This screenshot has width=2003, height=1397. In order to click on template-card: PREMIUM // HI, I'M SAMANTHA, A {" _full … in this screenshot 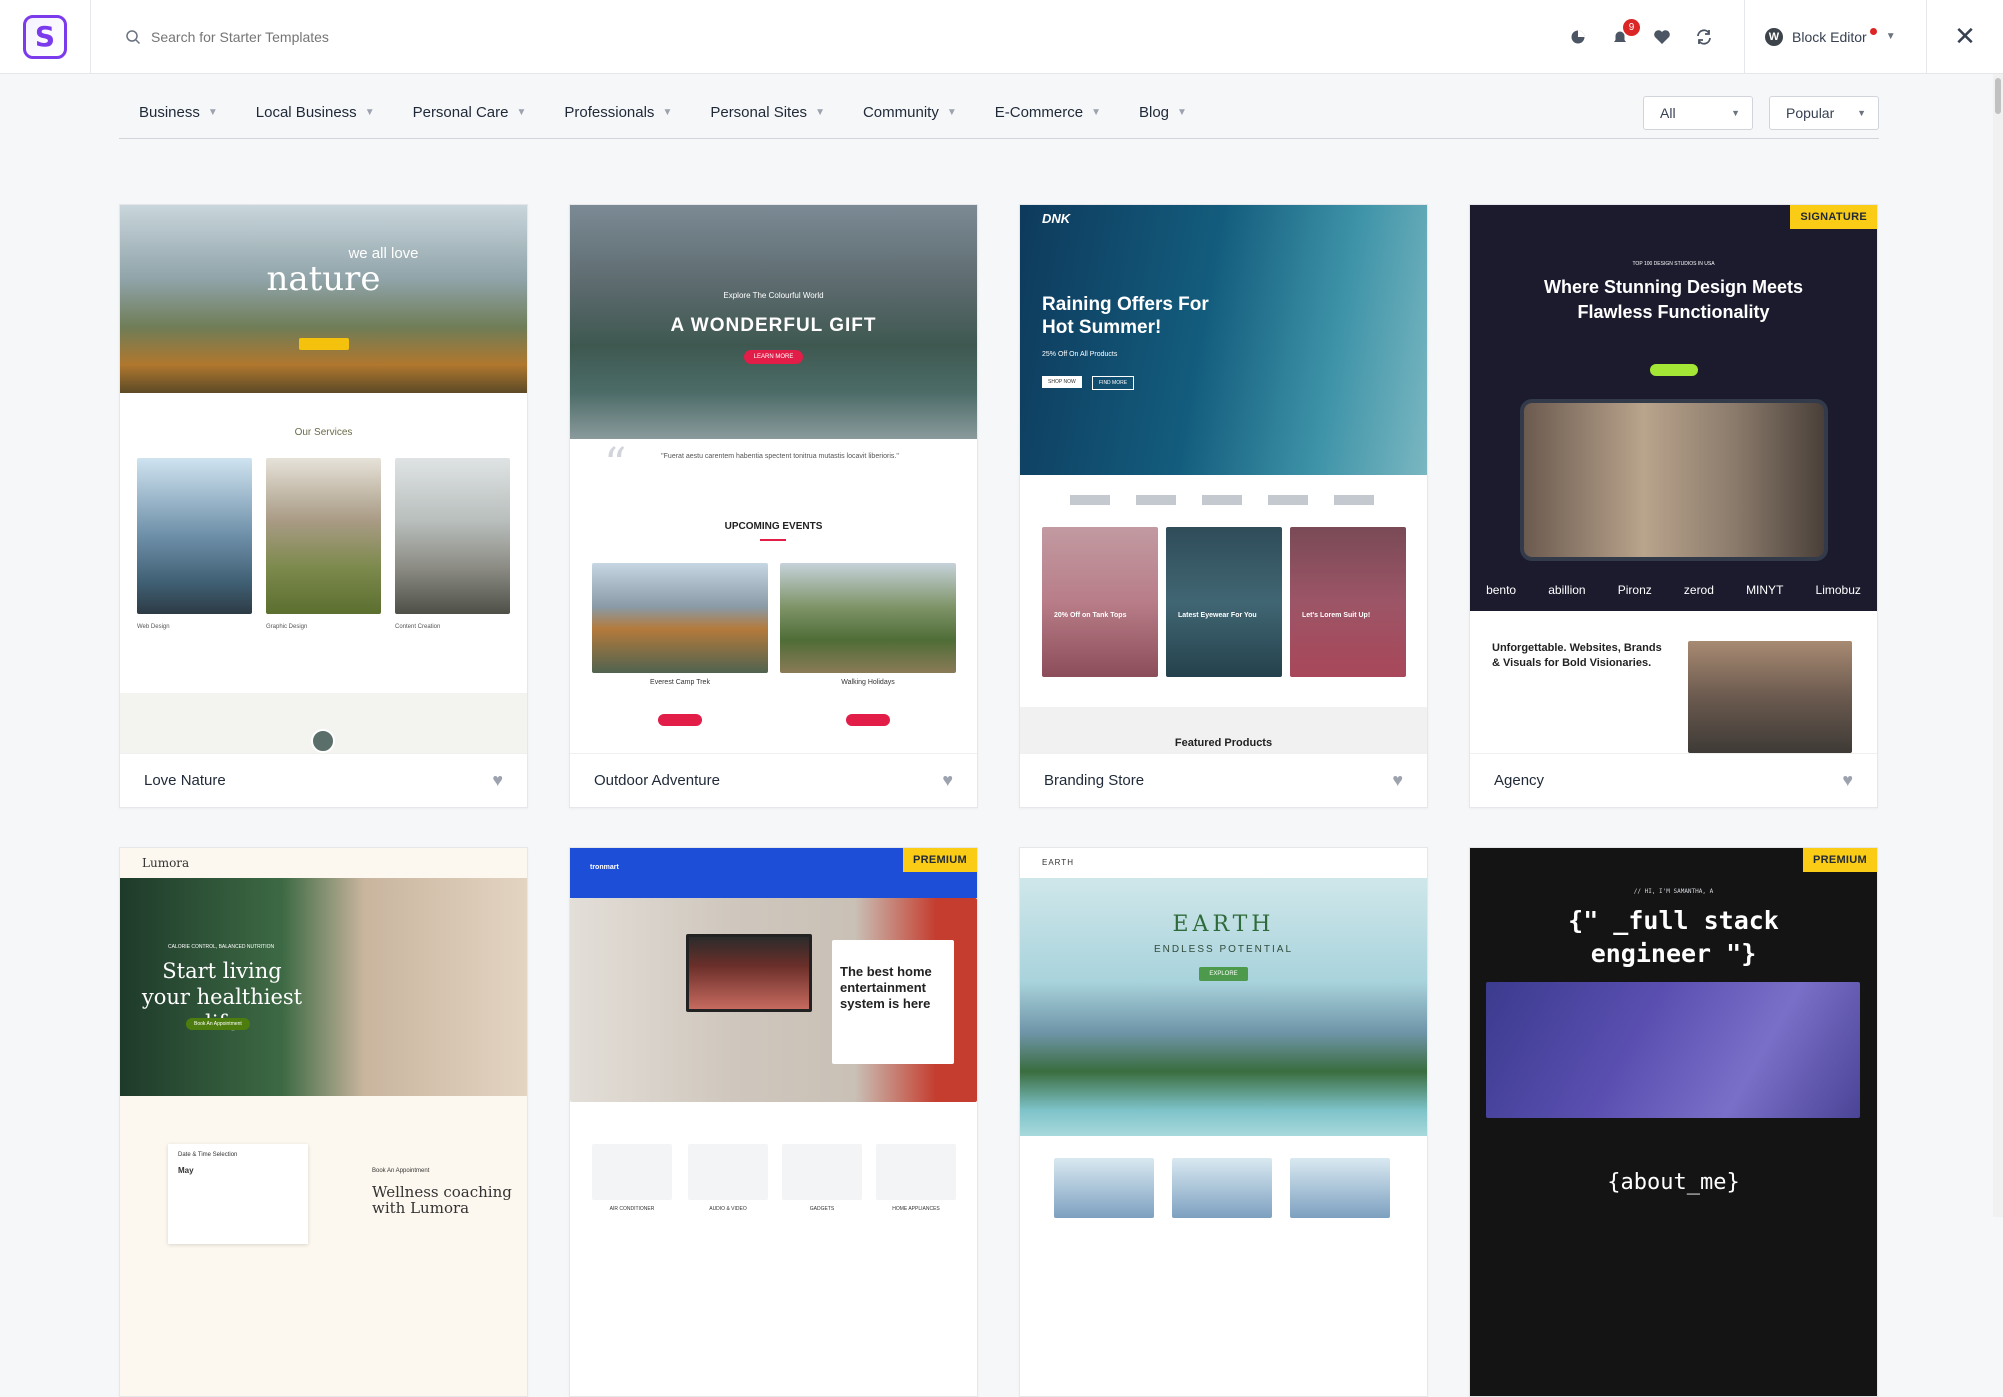, I will do `click(1673, 1122)`.